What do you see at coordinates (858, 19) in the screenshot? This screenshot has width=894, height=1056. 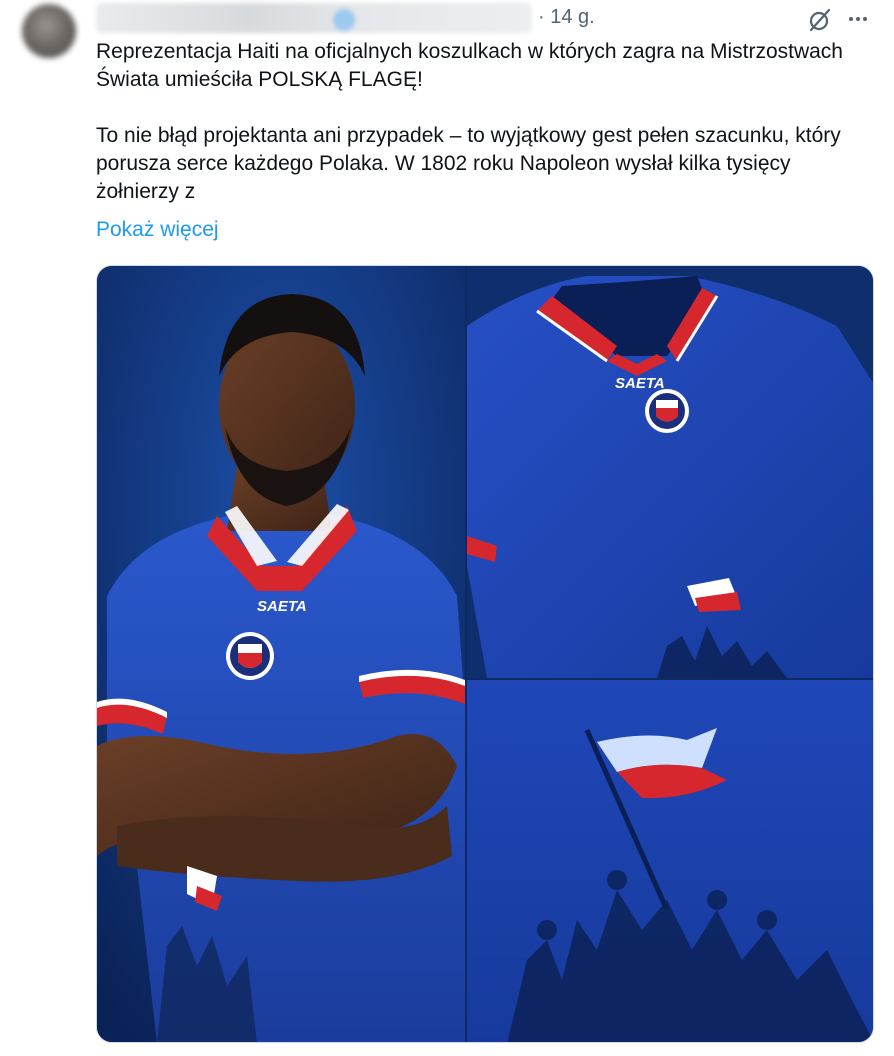 I see `more-icon` at bounding box center [858, 19].